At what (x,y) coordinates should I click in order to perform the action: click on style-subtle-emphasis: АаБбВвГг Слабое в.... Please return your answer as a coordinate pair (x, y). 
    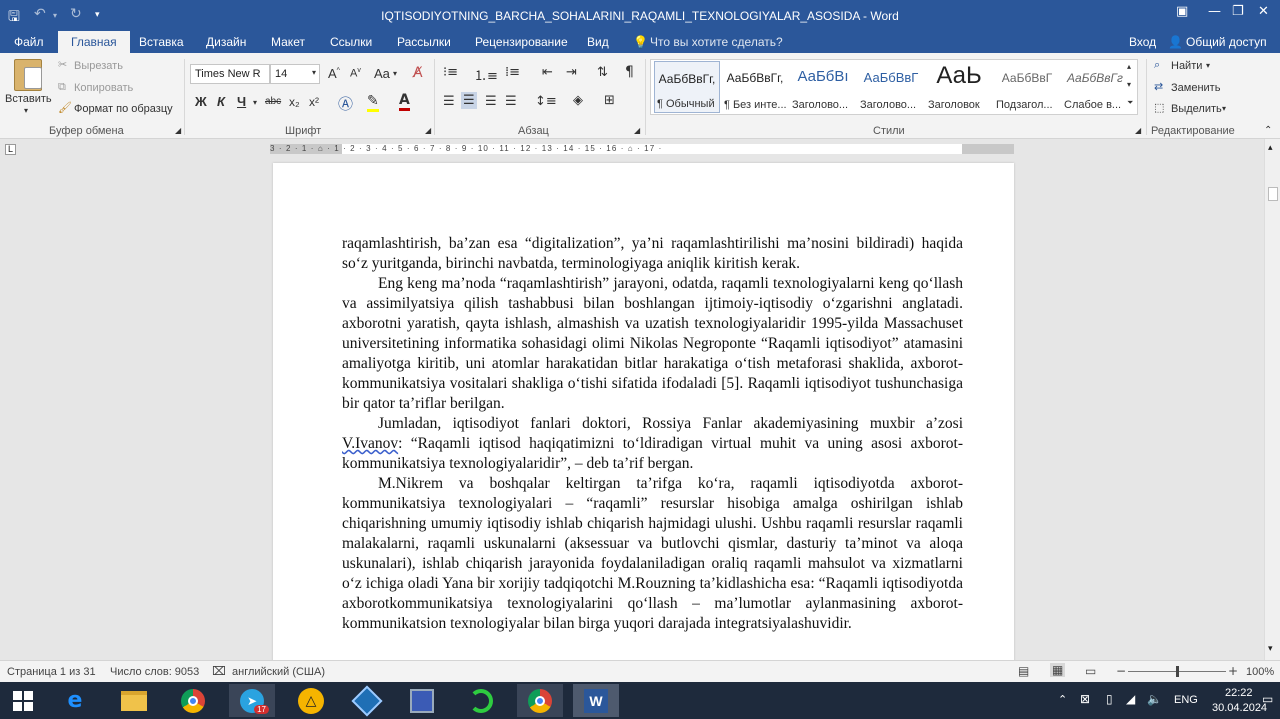
    Looking at the image, I should click on (1095, 87).